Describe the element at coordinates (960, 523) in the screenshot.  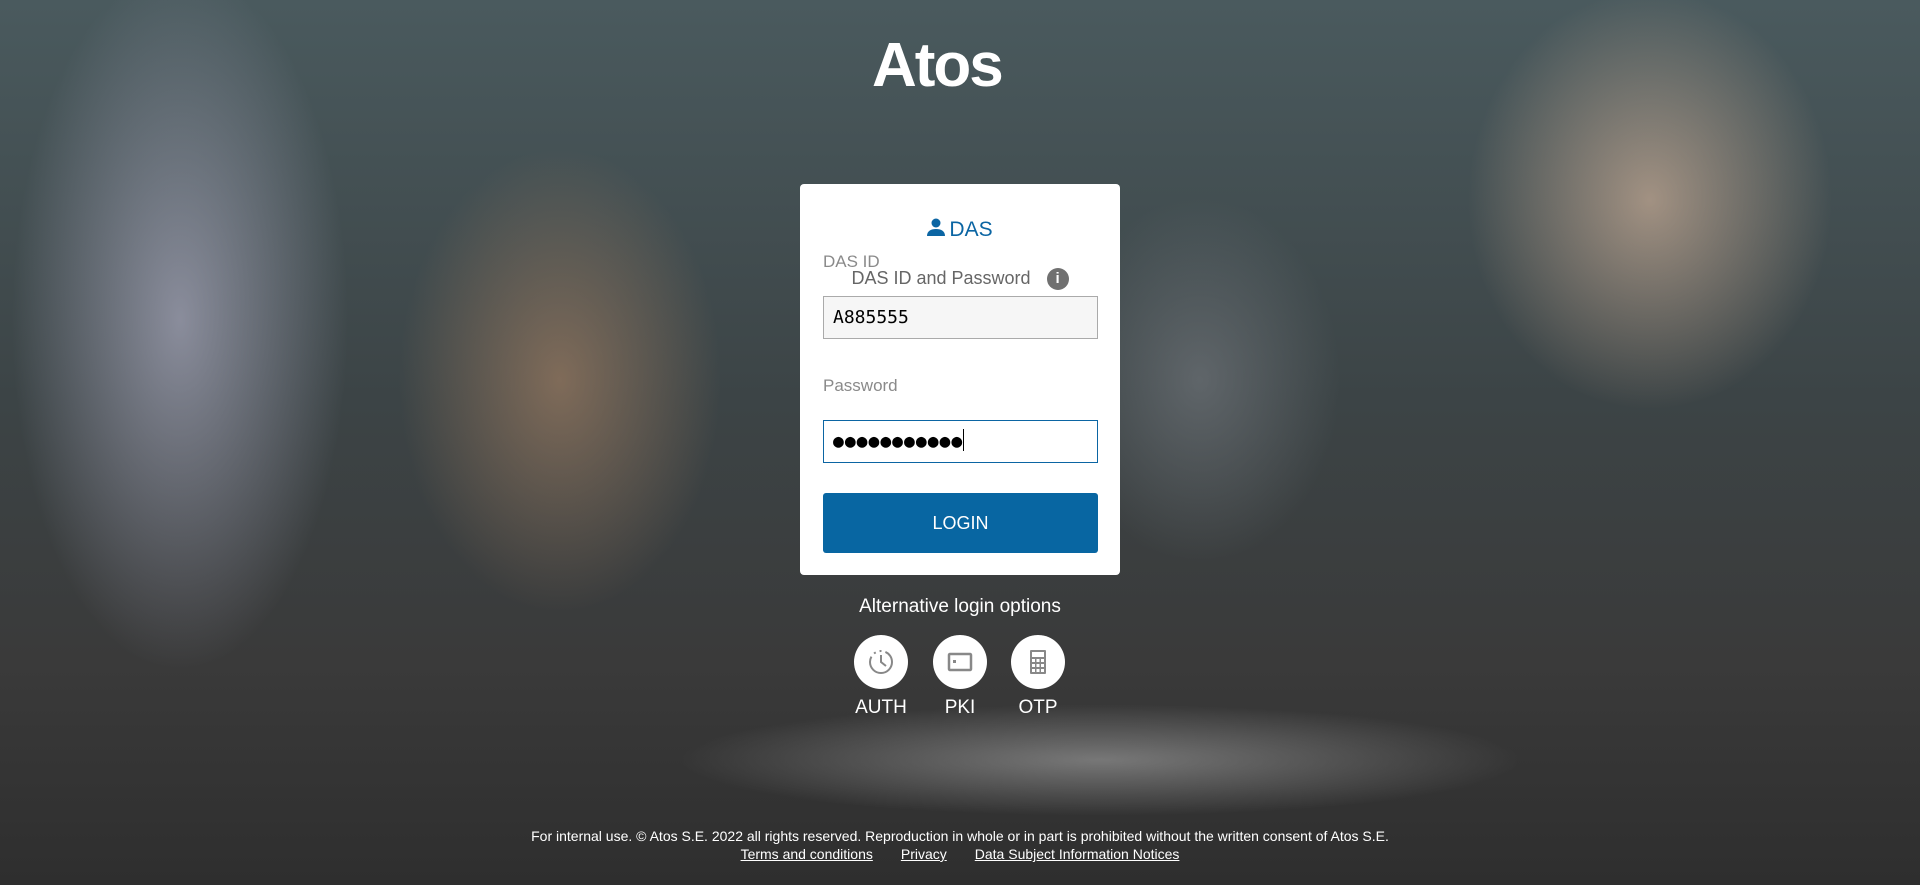
I see `login-button: LOGIN` at that location.